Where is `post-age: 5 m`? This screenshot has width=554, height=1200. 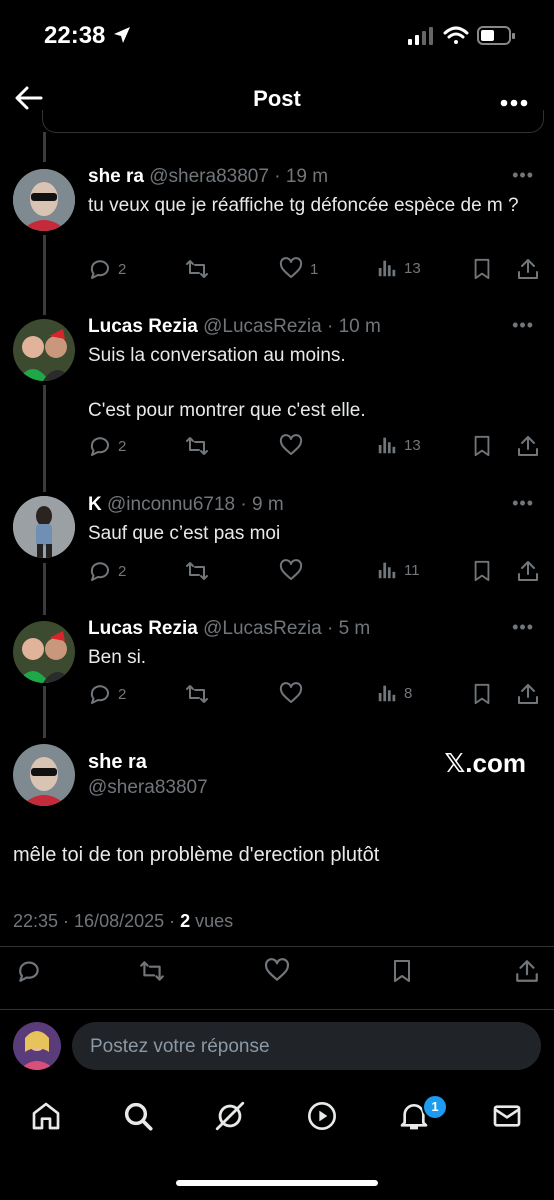
post-age: 5 m is located at coordinates (354, 628).